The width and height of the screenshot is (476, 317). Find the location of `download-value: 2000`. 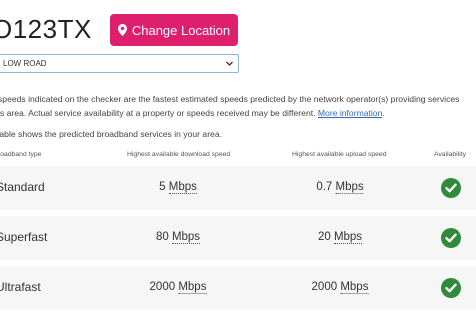

download-value: 2000 is located at coordinates (162, 287).